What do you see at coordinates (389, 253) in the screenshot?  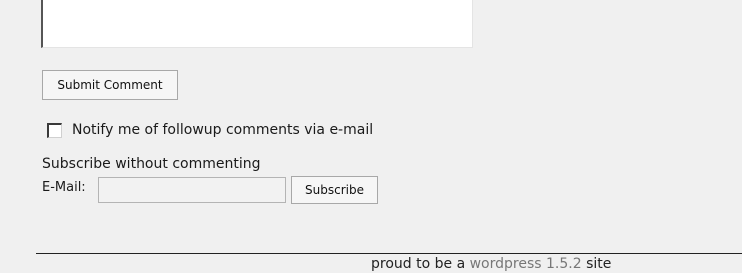 I see `footer-divider` at bounding box center [389, 253].